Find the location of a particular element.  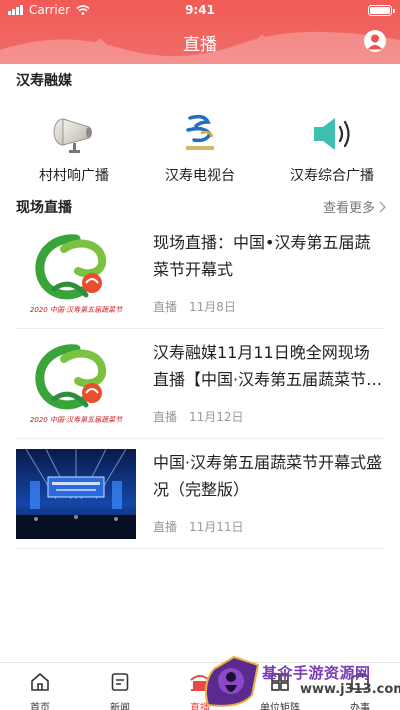

chevron-right-icon is located at coordinates (382, 206).